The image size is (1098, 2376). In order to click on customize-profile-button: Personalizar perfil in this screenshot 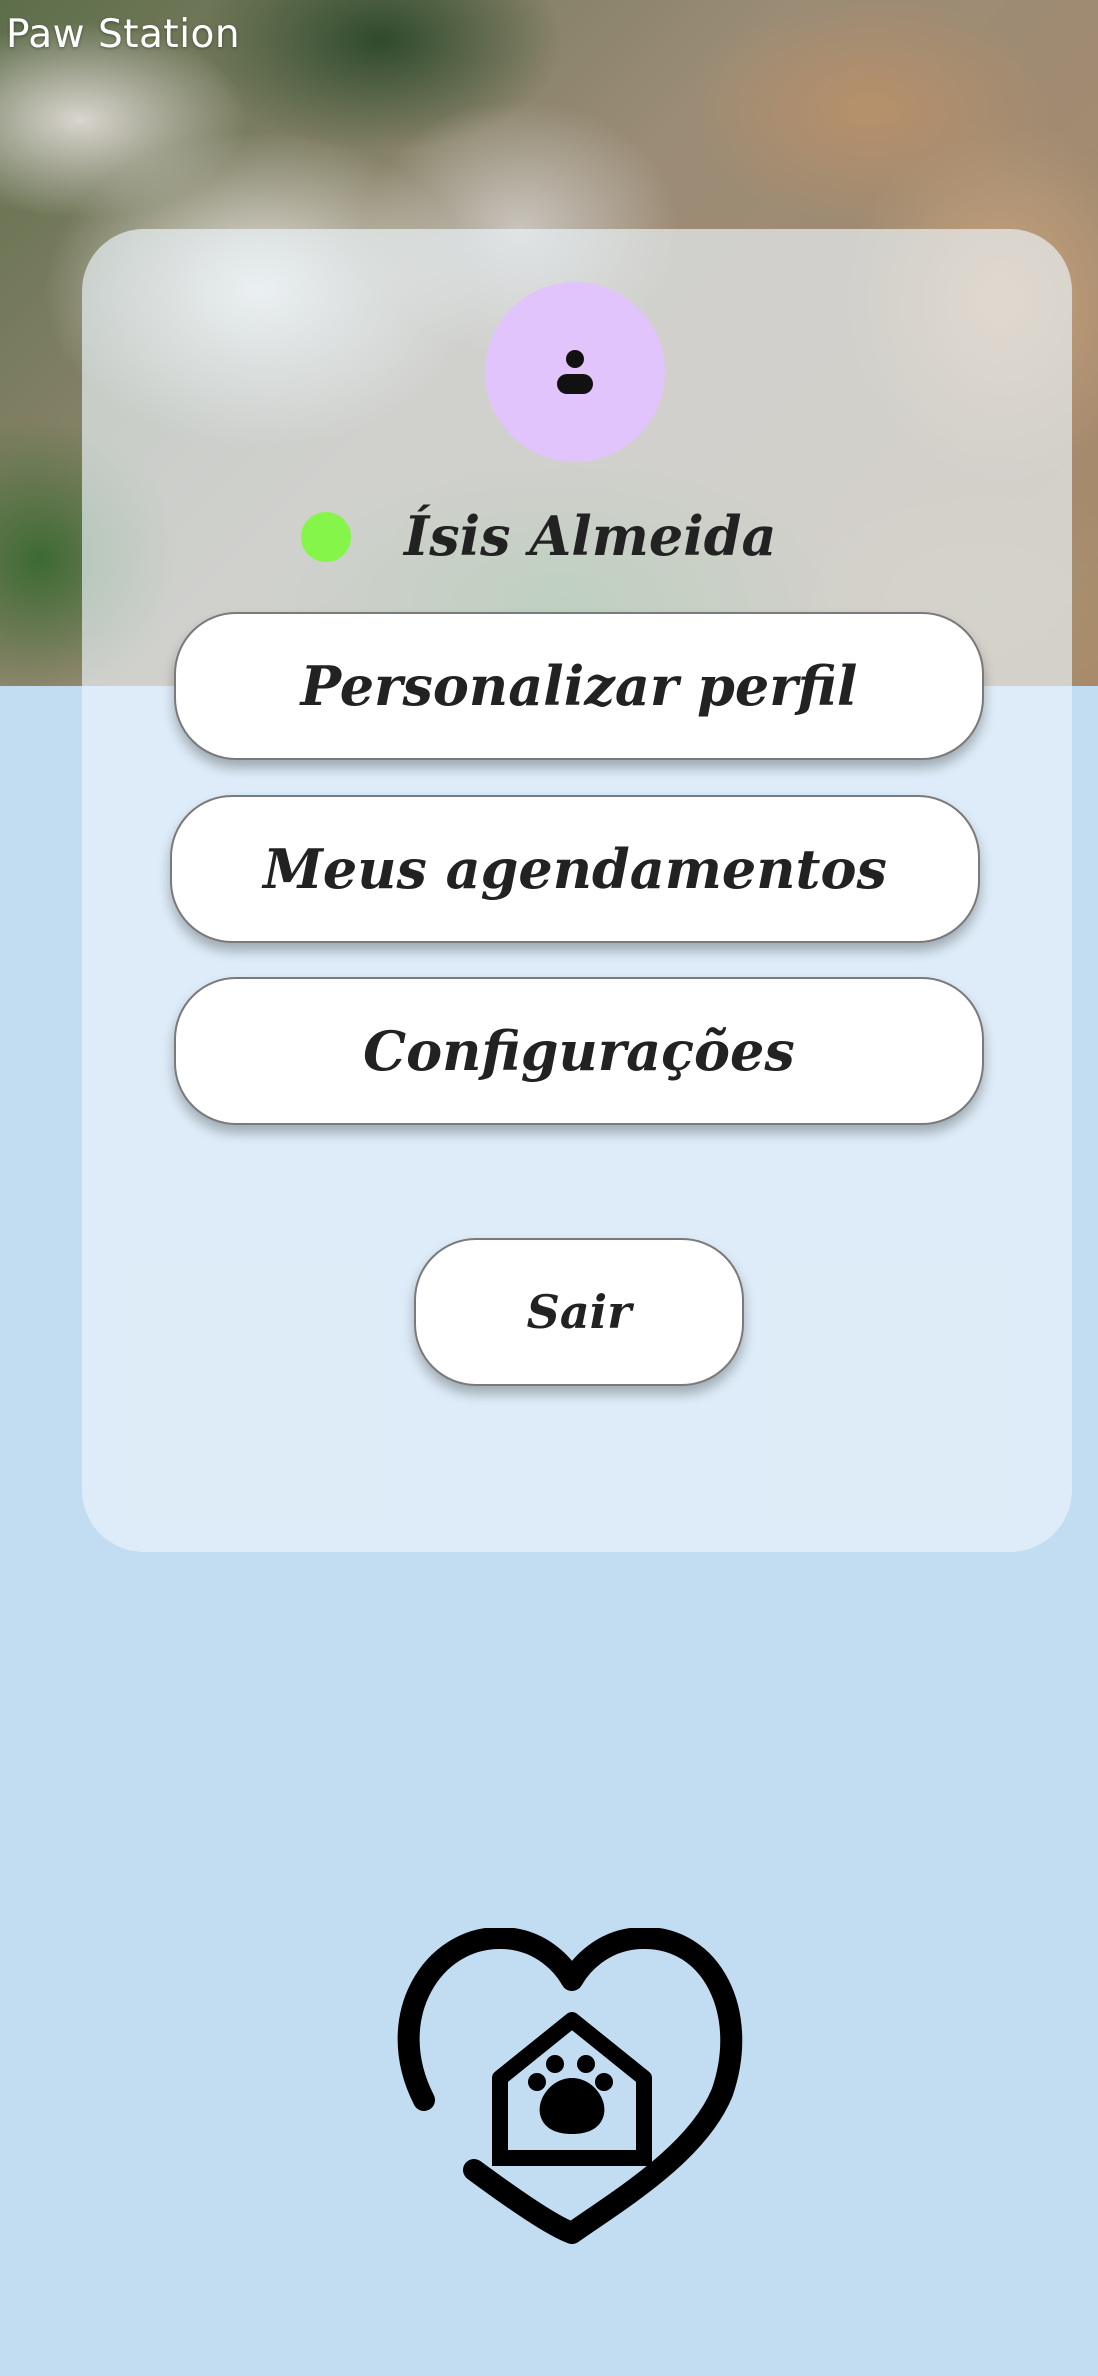, I will do `click(579, 686)`.